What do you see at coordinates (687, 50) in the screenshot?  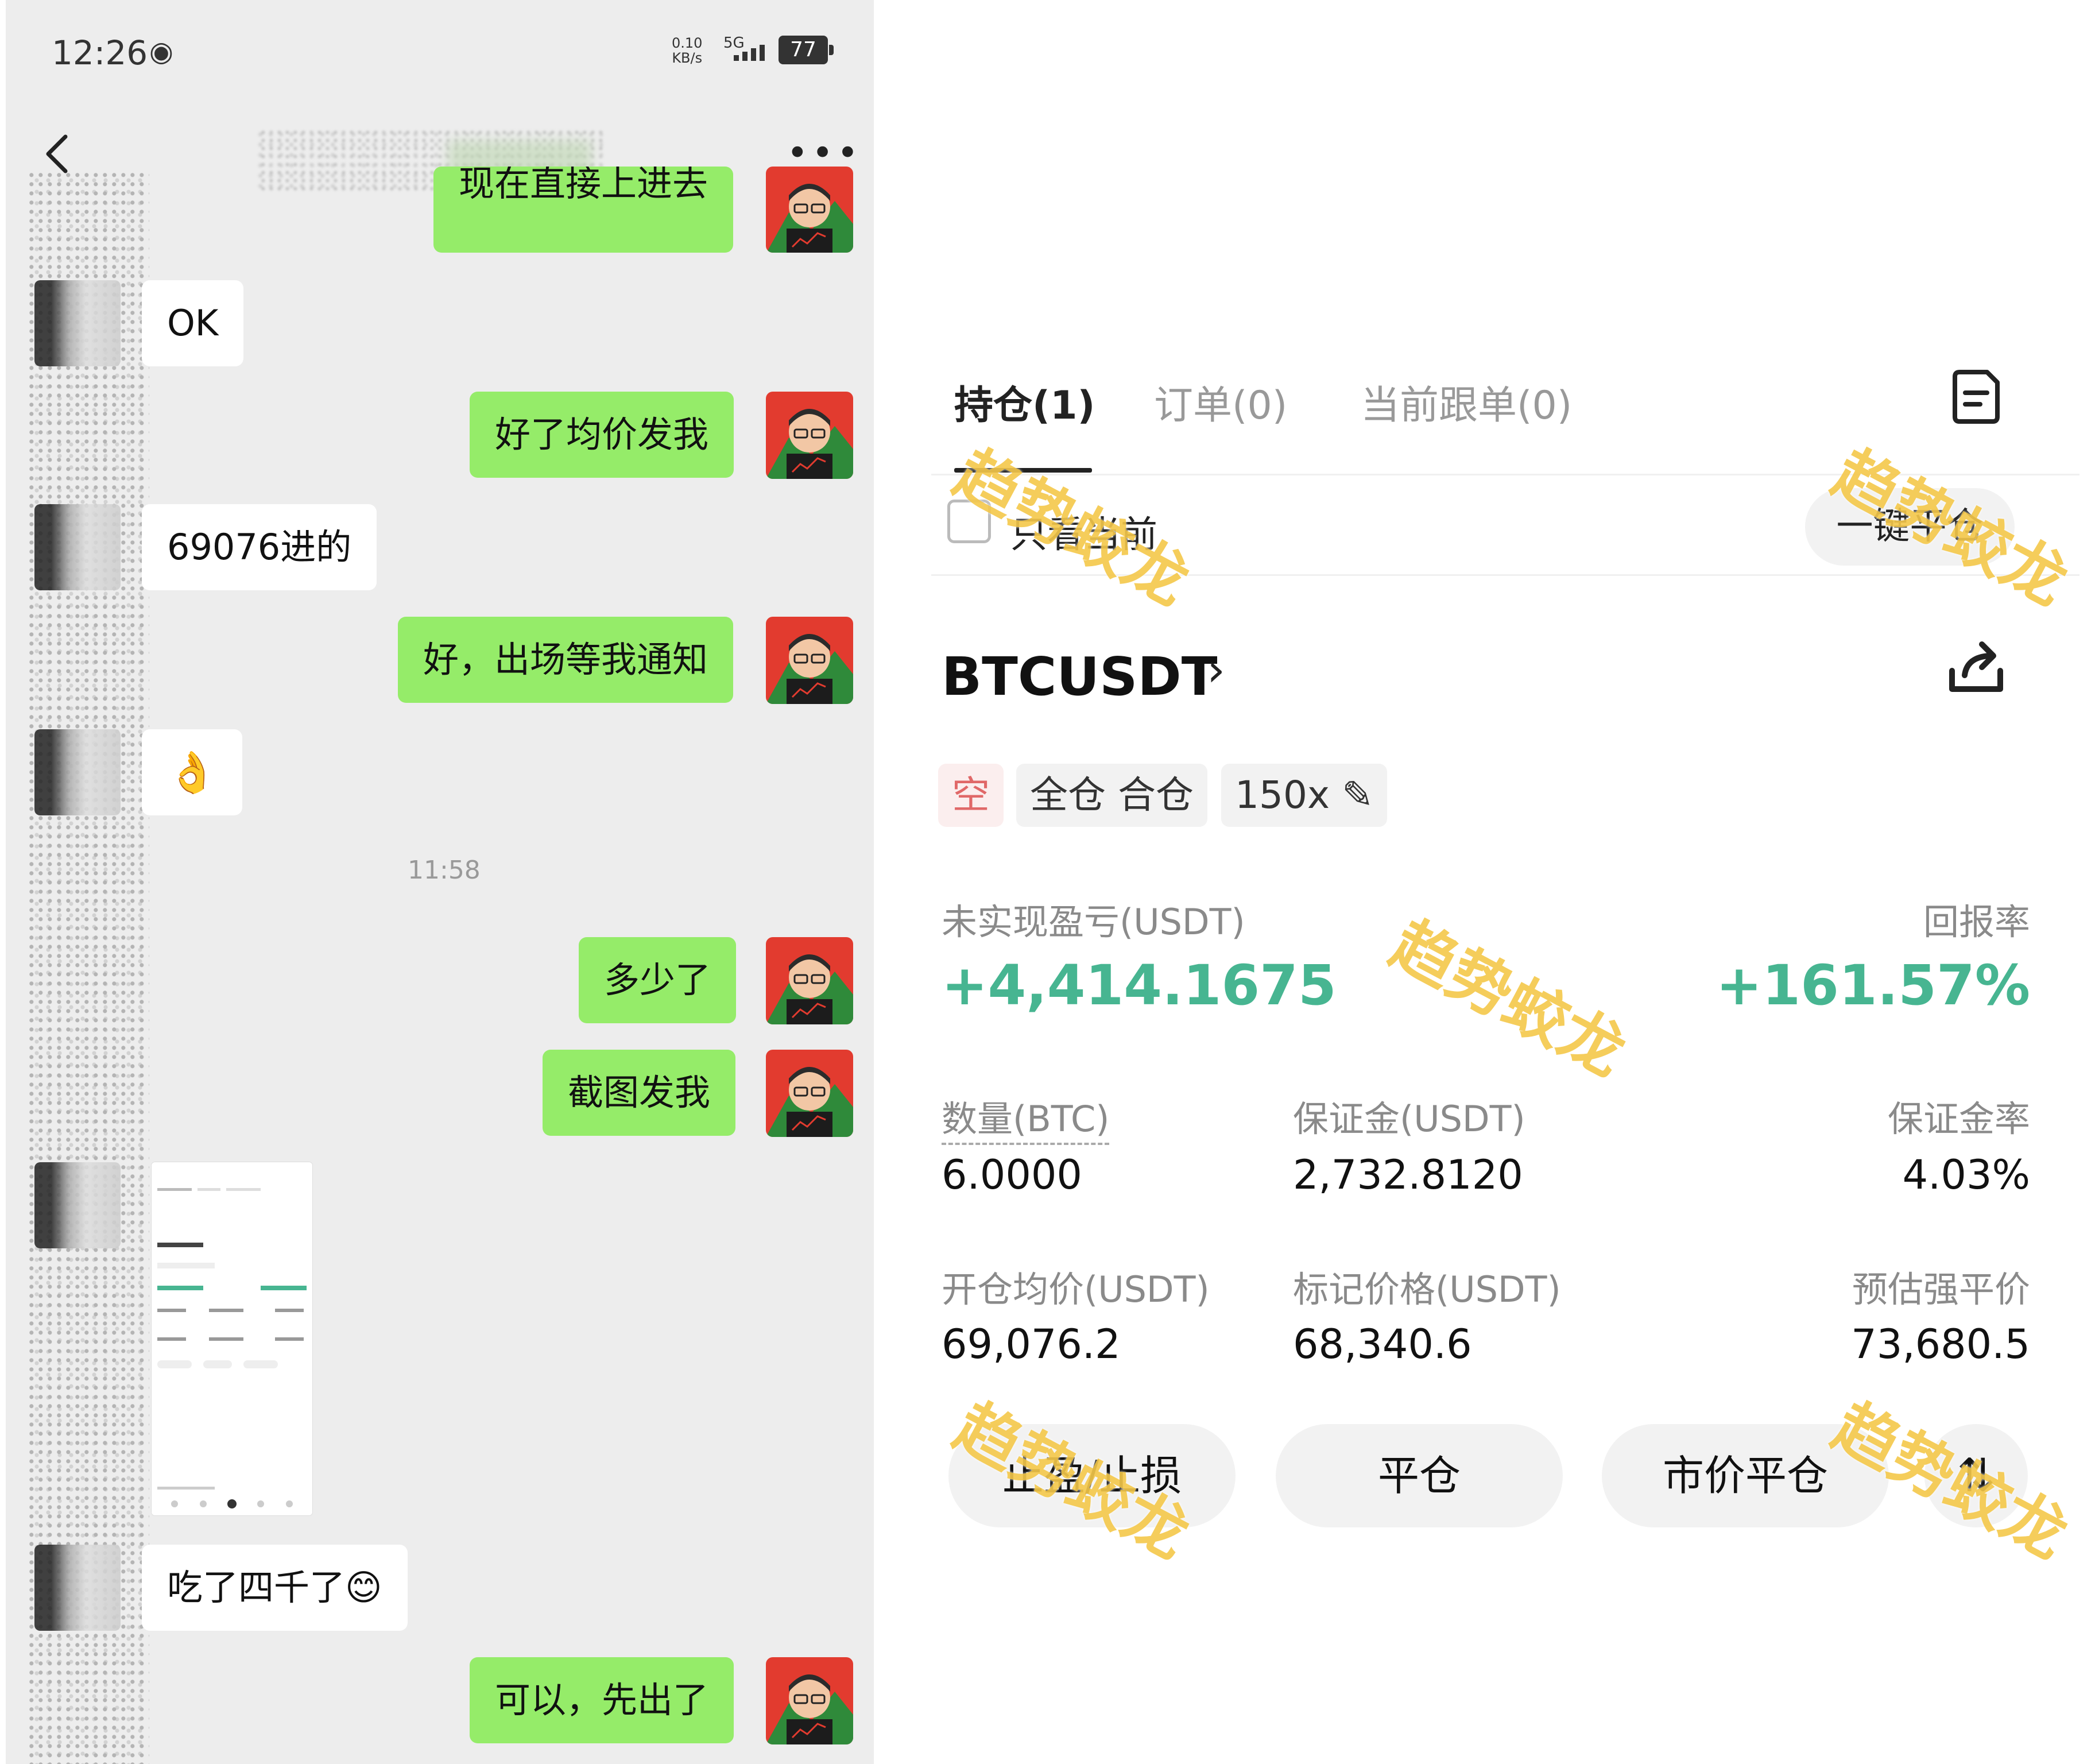 I see `net-speed: 0.10 KB/s` at bounding box center [687, 50].